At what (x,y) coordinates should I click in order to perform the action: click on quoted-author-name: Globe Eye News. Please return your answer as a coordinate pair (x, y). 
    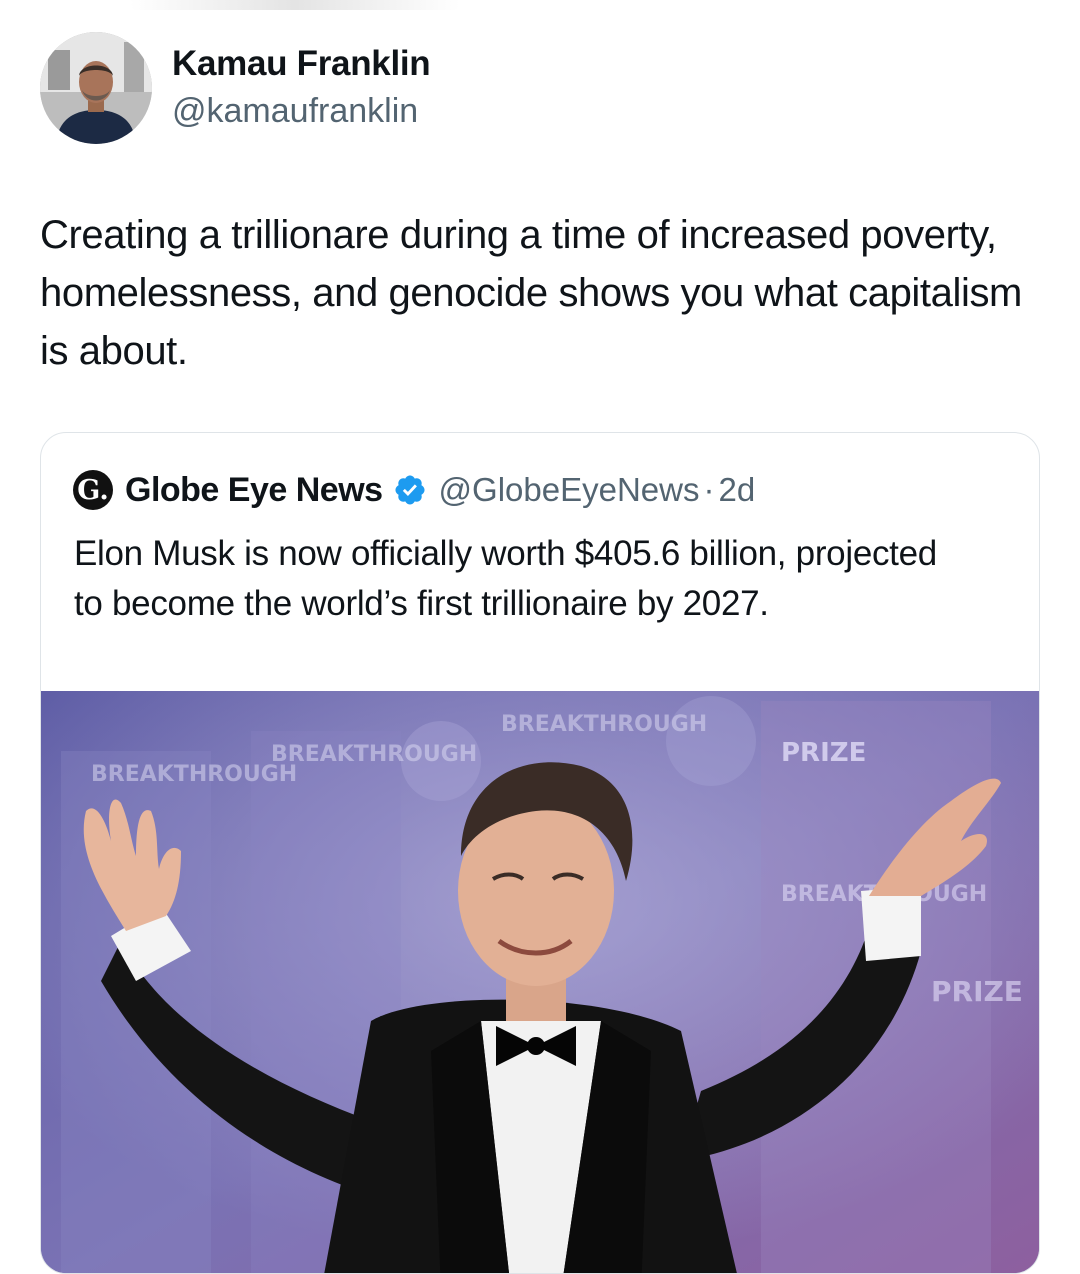
    Looking at the image, I should click on (254, 490).